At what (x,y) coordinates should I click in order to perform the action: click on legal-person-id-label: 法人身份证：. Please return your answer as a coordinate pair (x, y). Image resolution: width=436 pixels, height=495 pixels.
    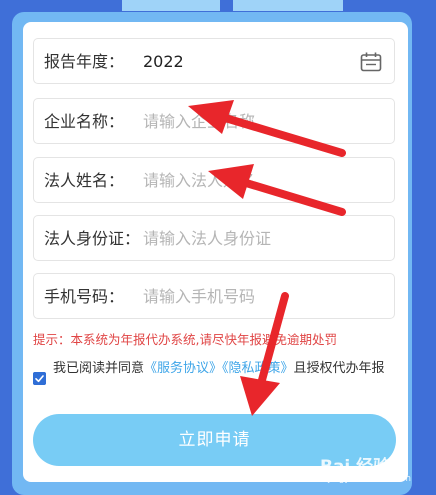
    Looking at the image, I should click on (92, 238).